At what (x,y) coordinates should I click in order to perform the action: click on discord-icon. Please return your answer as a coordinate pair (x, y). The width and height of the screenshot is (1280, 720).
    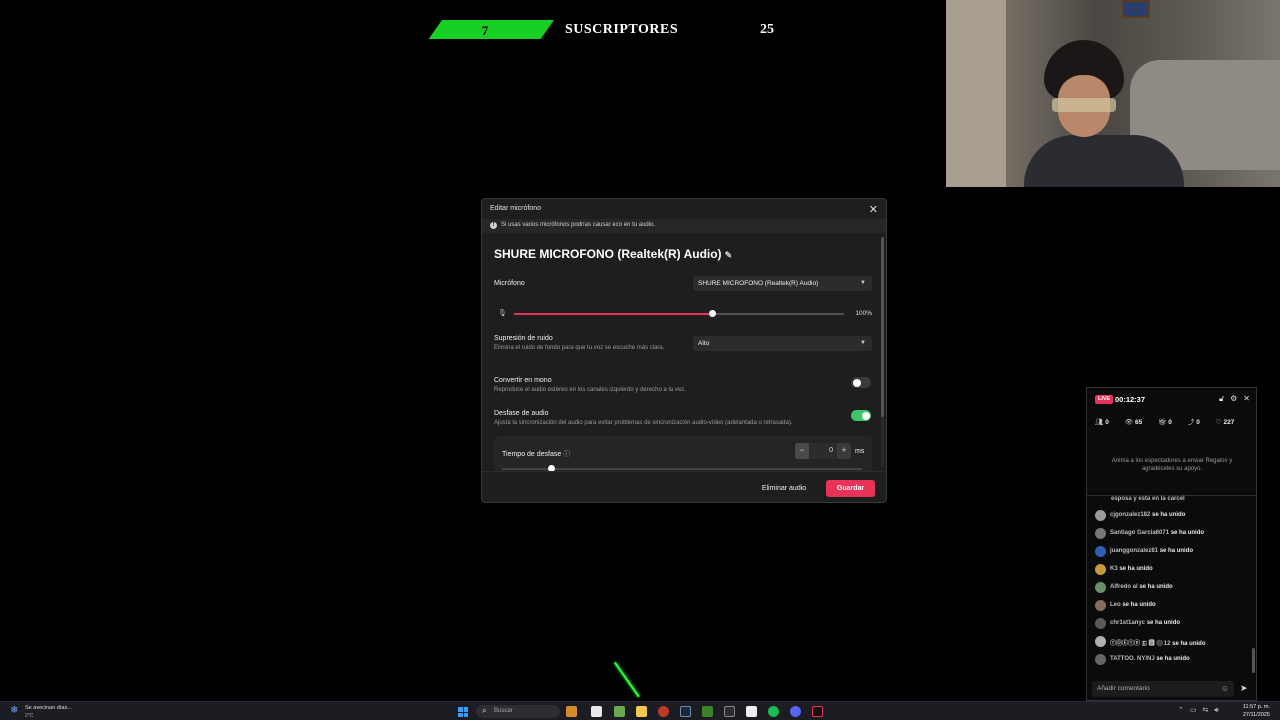
    Looking at the image, I should click on (795, 711).